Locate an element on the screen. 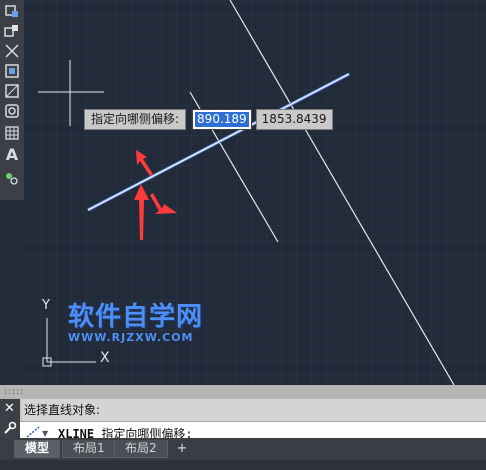 This screenshot has height=470, width=486. watermark-title: 软件自学网 is located at coordinates (136, 317).